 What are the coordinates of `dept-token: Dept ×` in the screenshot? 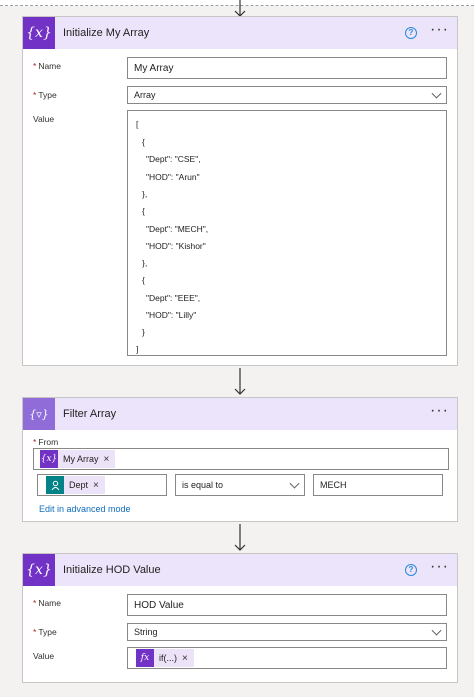 It's located at (75, 485).